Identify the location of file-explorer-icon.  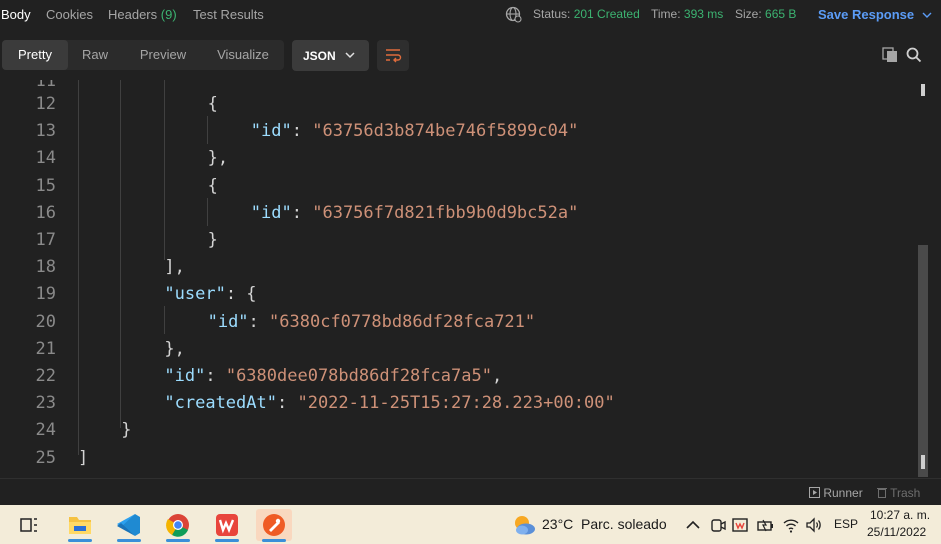
(80, 525).